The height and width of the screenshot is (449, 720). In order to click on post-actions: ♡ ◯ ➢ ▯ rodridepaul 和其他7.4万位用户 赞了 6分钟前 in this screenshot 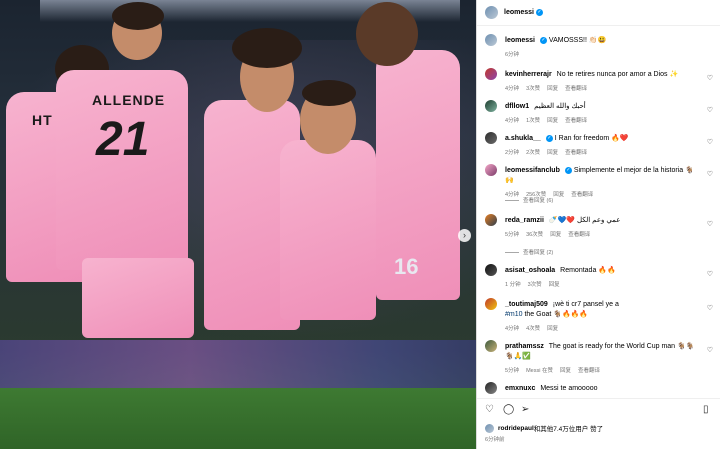, I will do `click(598, 423)`.